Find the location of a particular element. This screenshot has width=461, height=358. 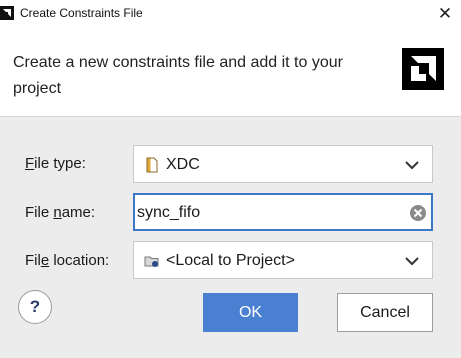

file-type-mnemonic: F is located at coordinates (30, 163).